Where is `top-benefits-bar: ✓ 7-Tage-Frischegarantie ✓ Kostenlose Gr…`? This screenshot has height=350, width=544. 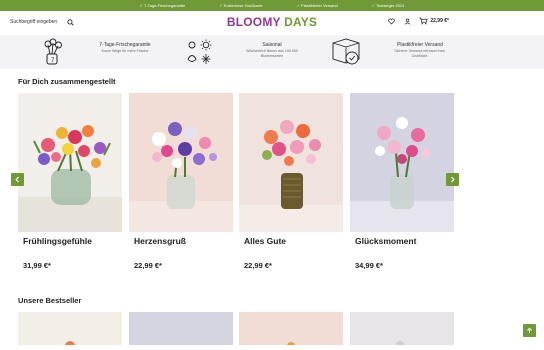
top-benefits-bar: ✓ 7-Tage-Frischegarantie ✓ Kostenlose Gr… is located at coordinates (272, 5).